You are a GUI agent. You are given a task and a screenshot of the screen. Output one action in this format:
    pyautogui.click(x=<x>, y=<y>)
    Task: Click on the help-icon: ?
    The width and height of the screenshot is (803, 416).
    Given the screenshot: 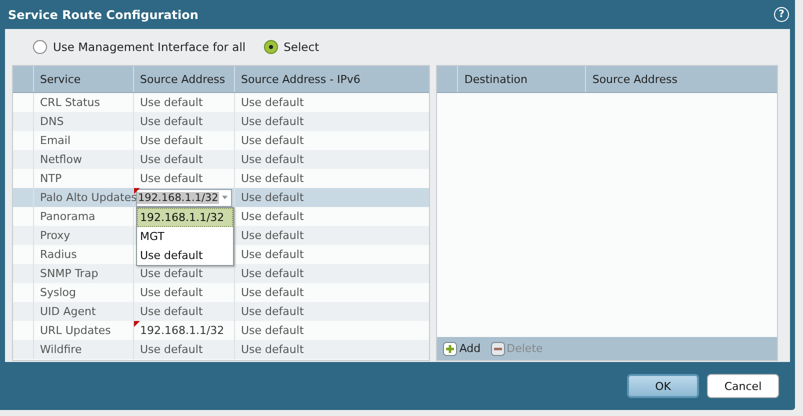 What is the action you would take?
    pyautogui.click(x=781, y=14)
    